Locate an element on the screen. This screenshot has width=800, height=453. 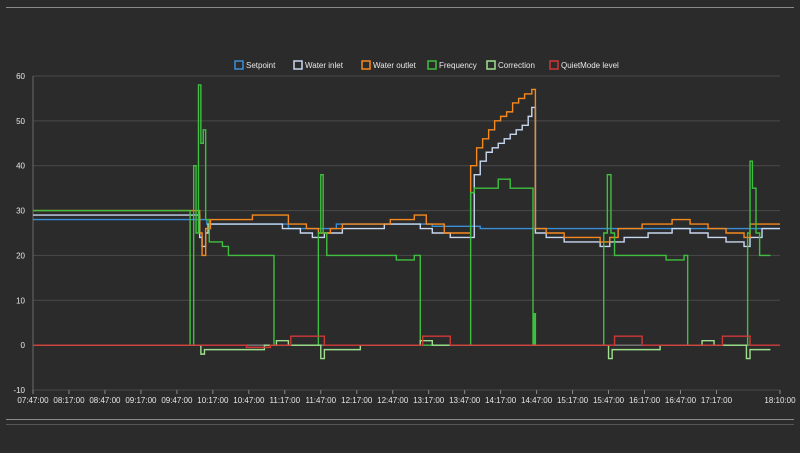
legend-label: Setpoint is located at coordinates (261, 65).